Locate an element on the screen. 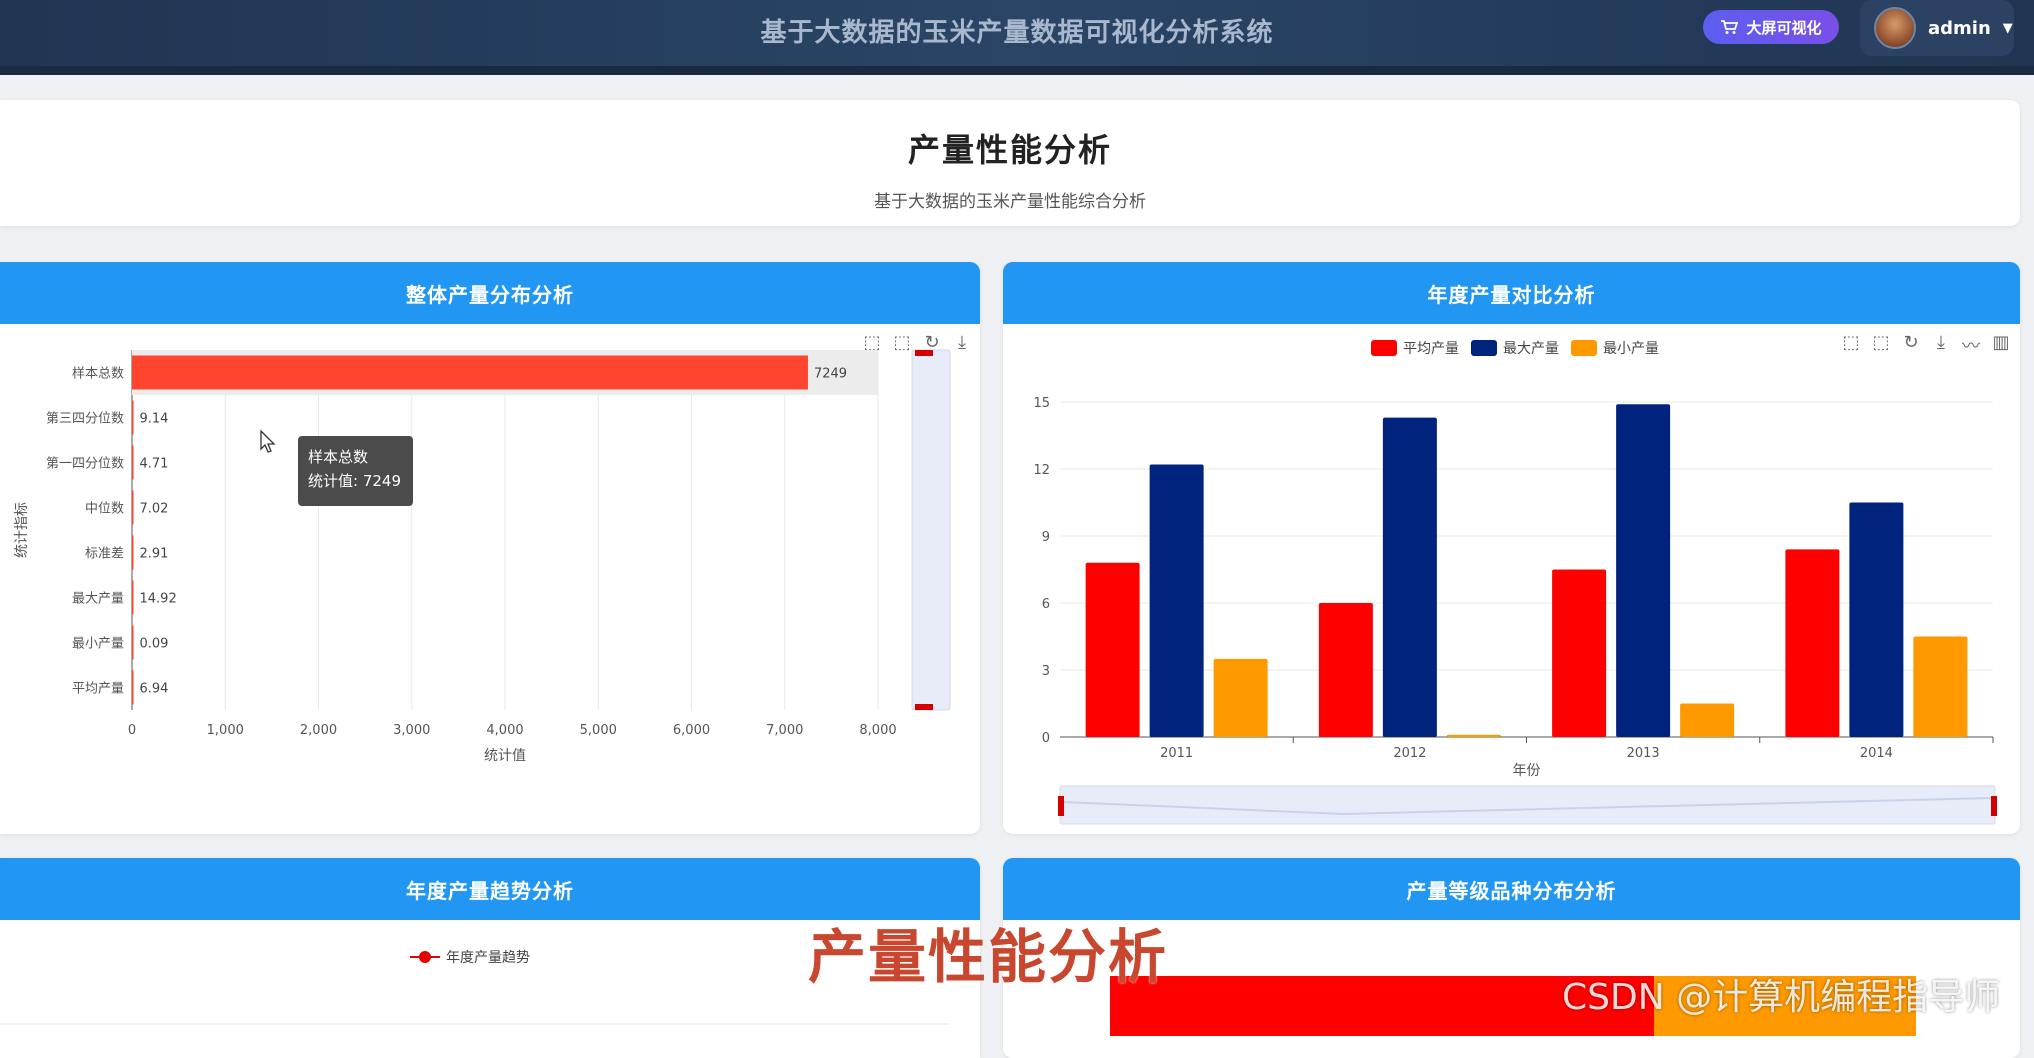 The image size is (2034, 1058). y-tick-label: 3 is located at coordinates (1046, 671).